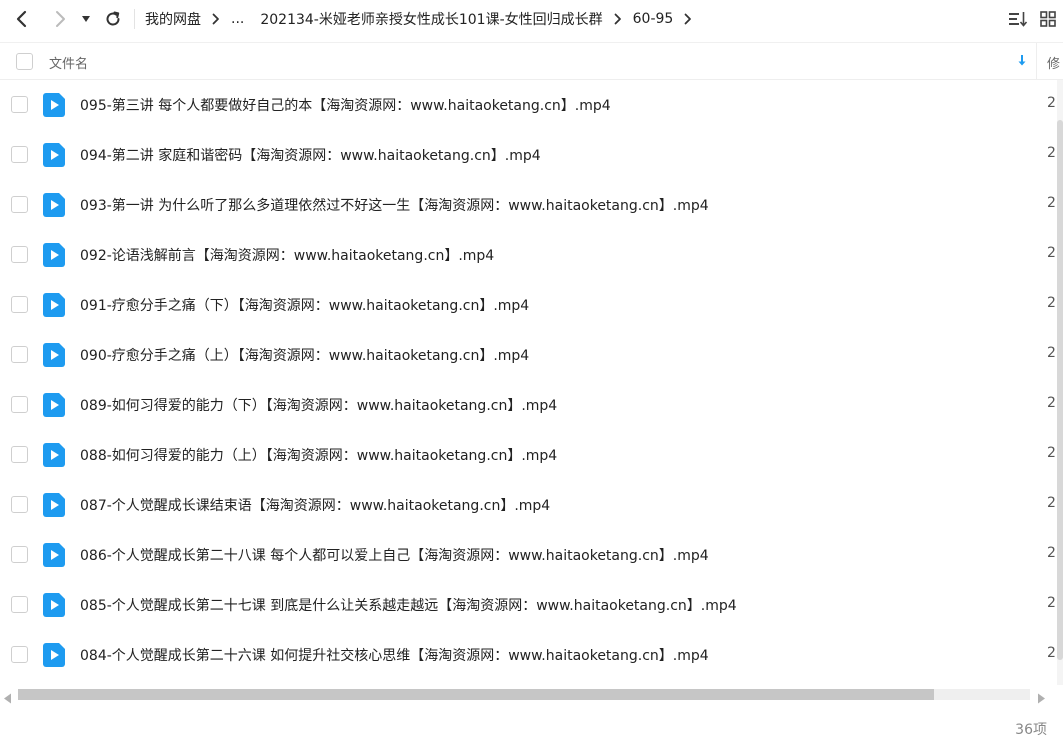 The image size is (1063, 750). I want to click on horizontal-scrollbar, so click(531, 695).